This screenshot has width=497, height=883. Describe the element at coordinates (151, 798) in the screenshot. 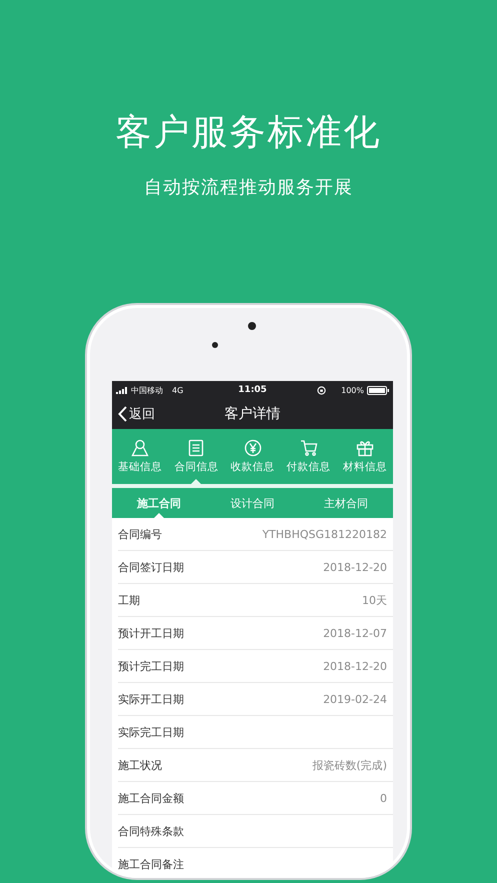

I see `field-label: 施工合同金额` at that location.